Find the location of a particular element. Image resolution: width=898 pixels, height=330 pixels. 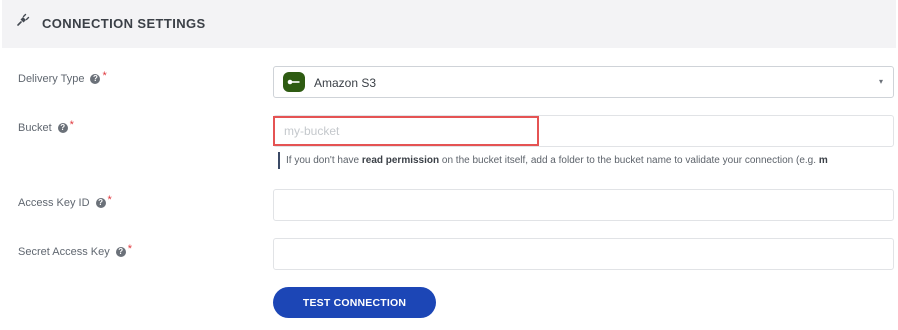

amazon-s3-icon is located at coordinates (294, 82).